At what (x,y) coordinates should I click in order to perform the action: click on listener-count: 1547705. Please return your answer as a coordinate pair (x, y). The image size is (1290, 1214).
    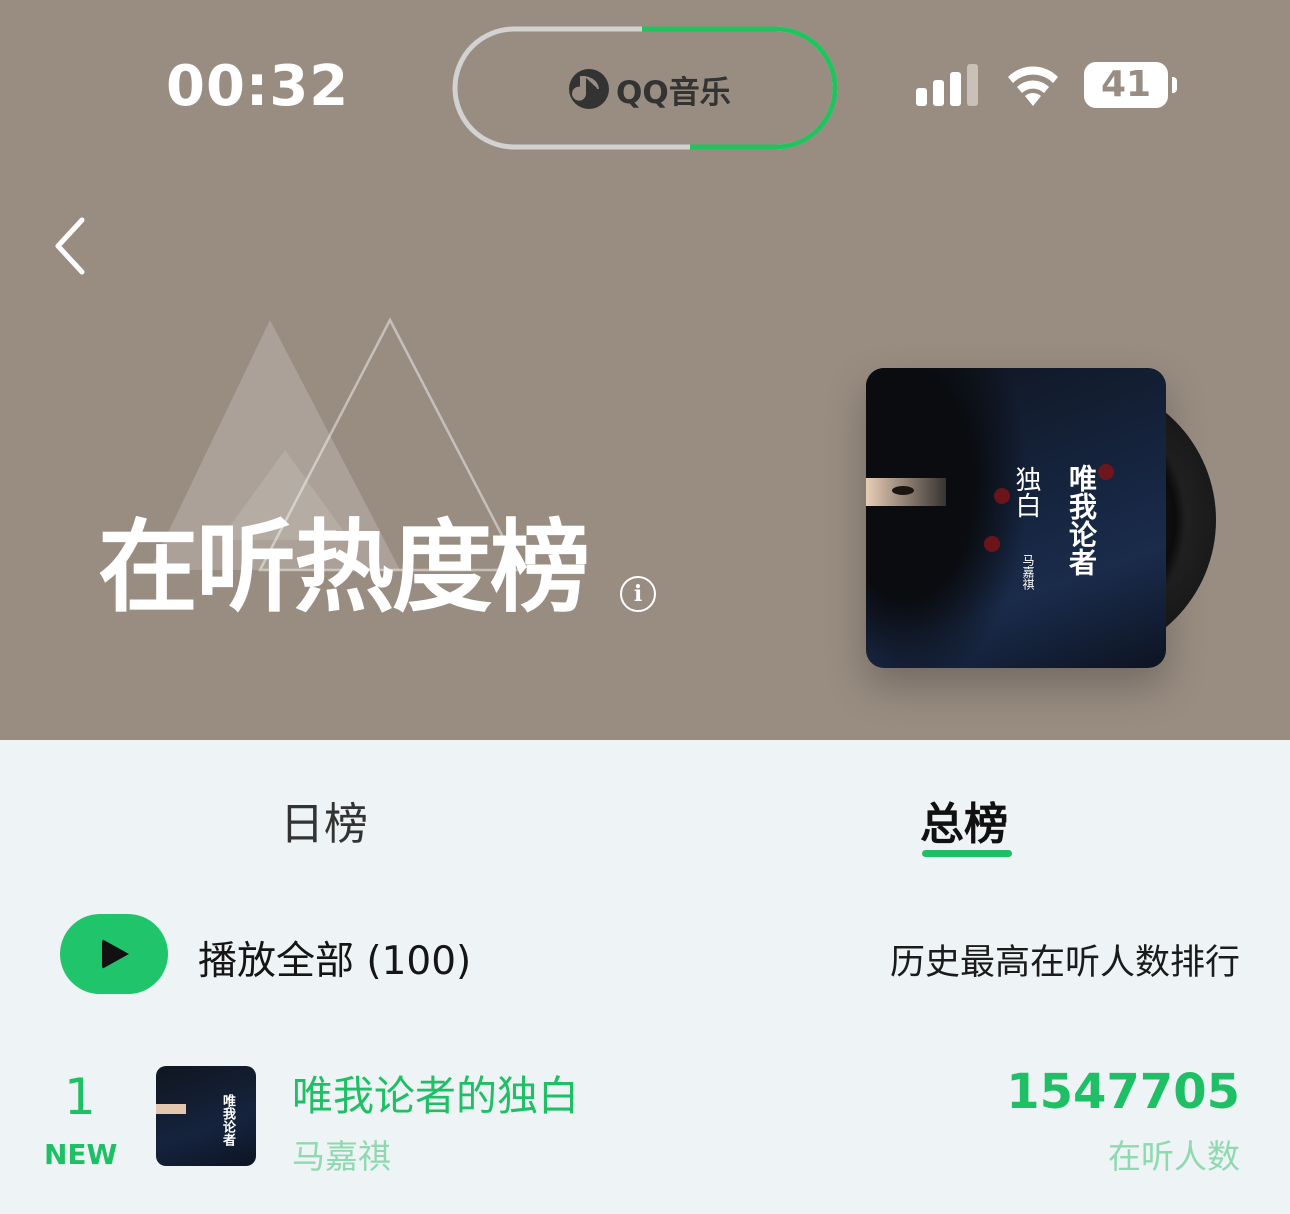
    Looking at the image, I should click on (1123, 1092).